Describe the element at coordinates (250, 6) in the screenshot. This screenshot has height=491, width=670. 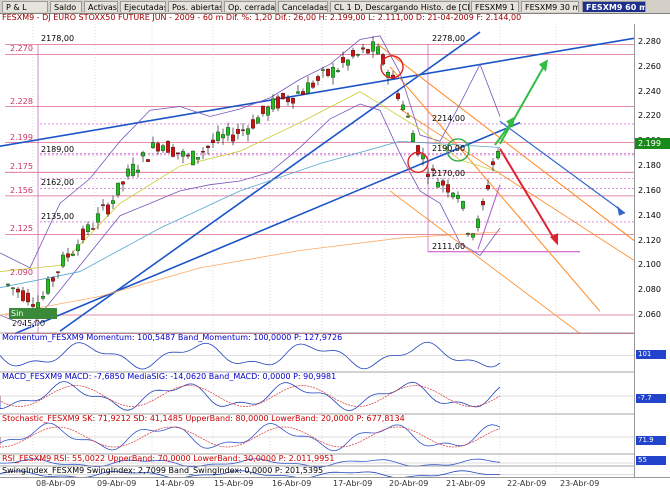
I see `tab-5: Op. cerradas` at that location.